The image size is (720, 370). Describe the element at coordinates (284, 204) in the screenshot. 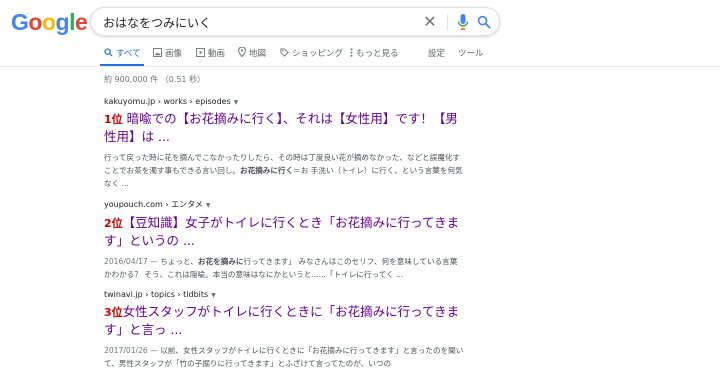

I see `result-url: youpouch.com › エンタメ ▼` at that location.